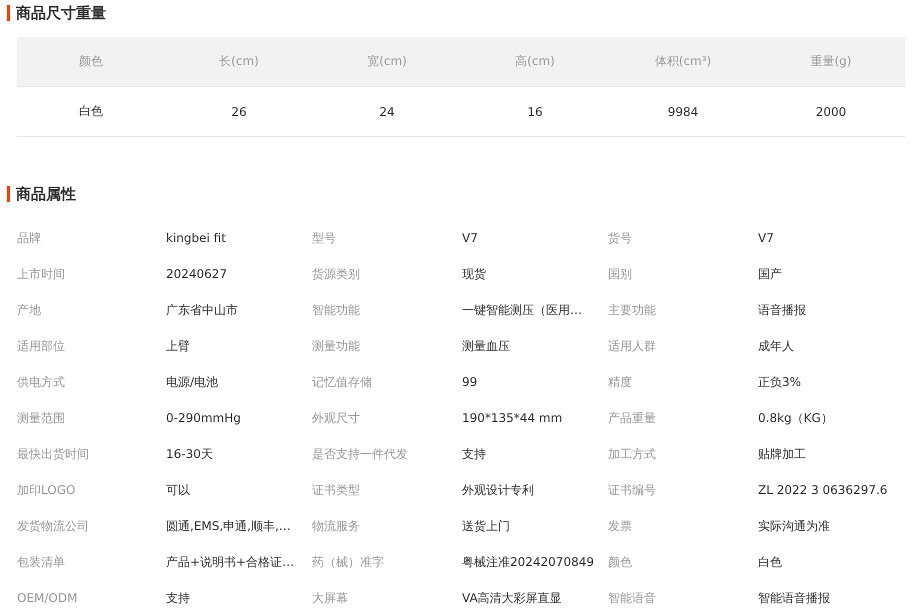 This screenshot has height=609, width=917. What do you see at coordinates (486, 526) in the screenshot?
I see `attribute-value: 送货上门` at bounding box center [486, 526].